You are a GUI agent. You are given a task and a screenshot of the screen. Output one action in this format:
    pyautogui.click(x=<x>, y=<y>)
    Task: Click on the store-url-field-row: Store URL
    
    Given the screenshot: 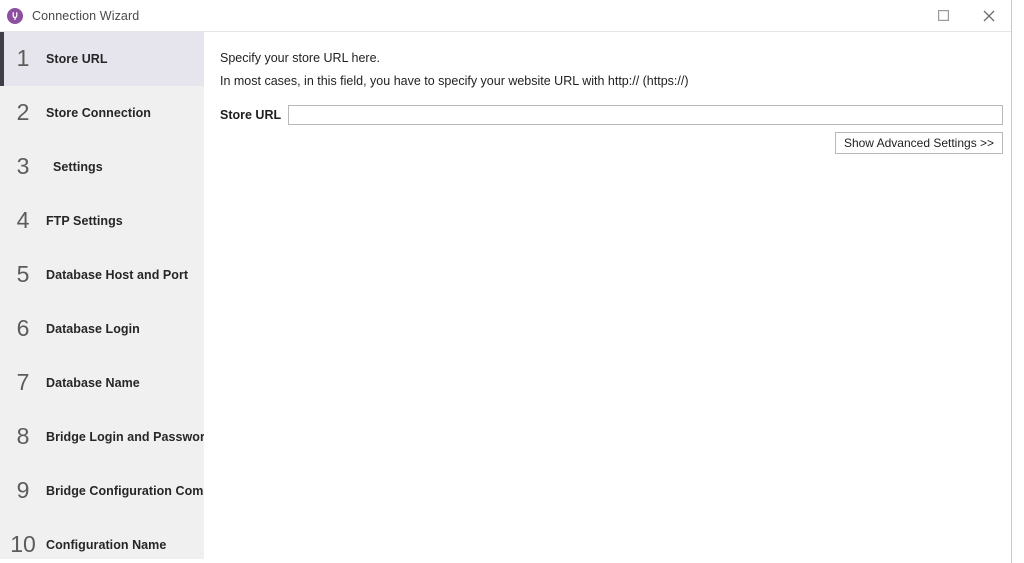 What is the action you would take?
    pyautogui.click(x=611, y=115)
    